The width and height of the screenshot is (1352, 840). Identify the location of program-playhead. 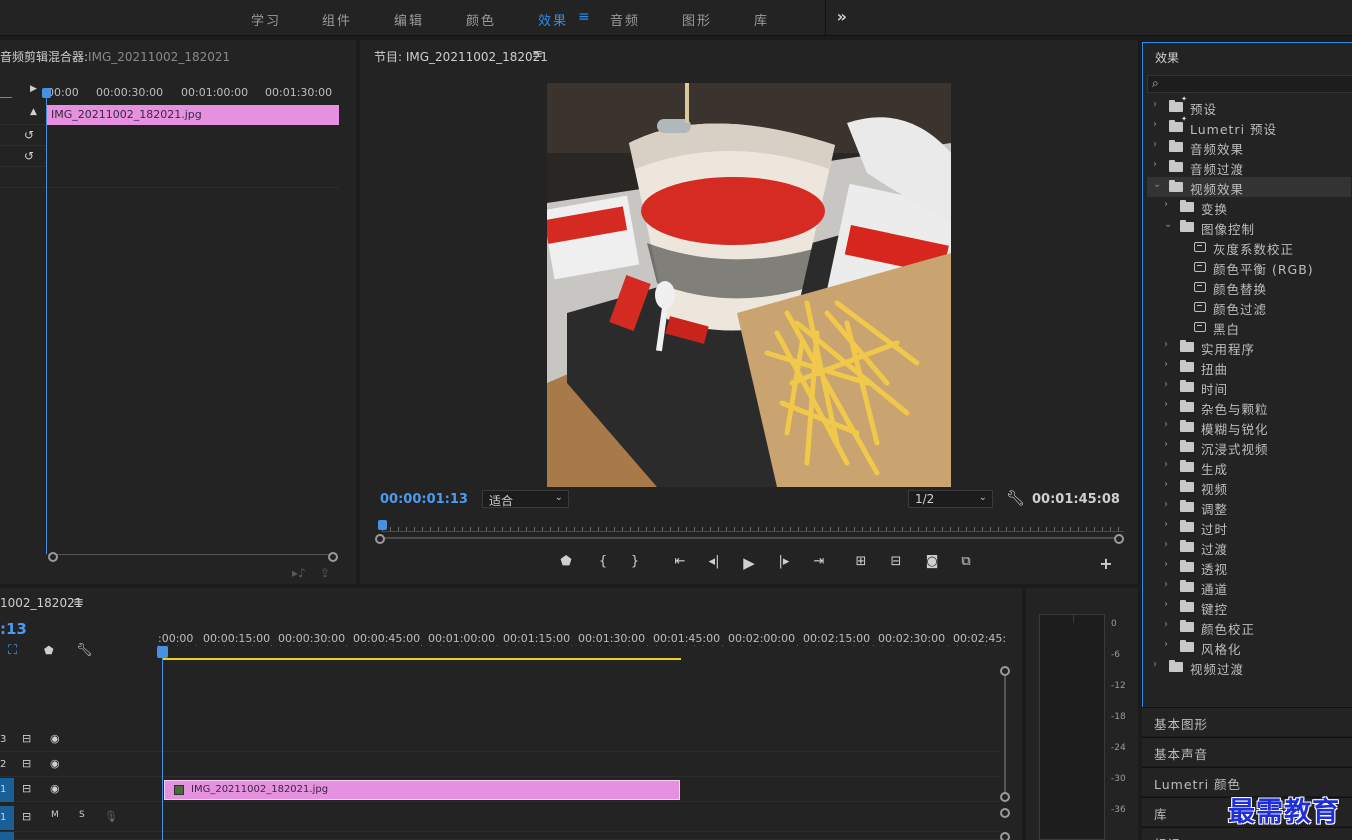
(382, 525).